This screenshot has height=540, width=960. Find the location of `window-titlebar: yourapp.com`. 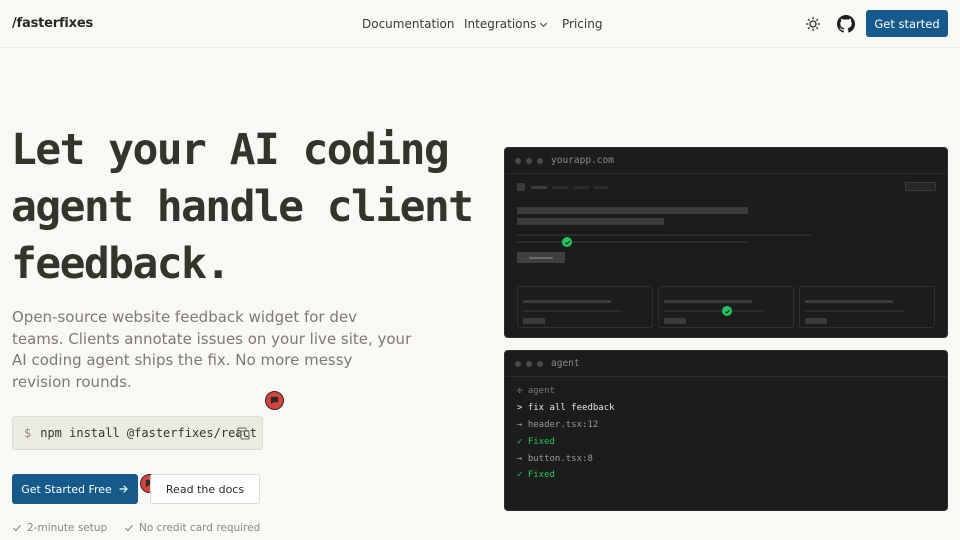

window-titlebar: yourapp.com is located at coordinates (726, 161).